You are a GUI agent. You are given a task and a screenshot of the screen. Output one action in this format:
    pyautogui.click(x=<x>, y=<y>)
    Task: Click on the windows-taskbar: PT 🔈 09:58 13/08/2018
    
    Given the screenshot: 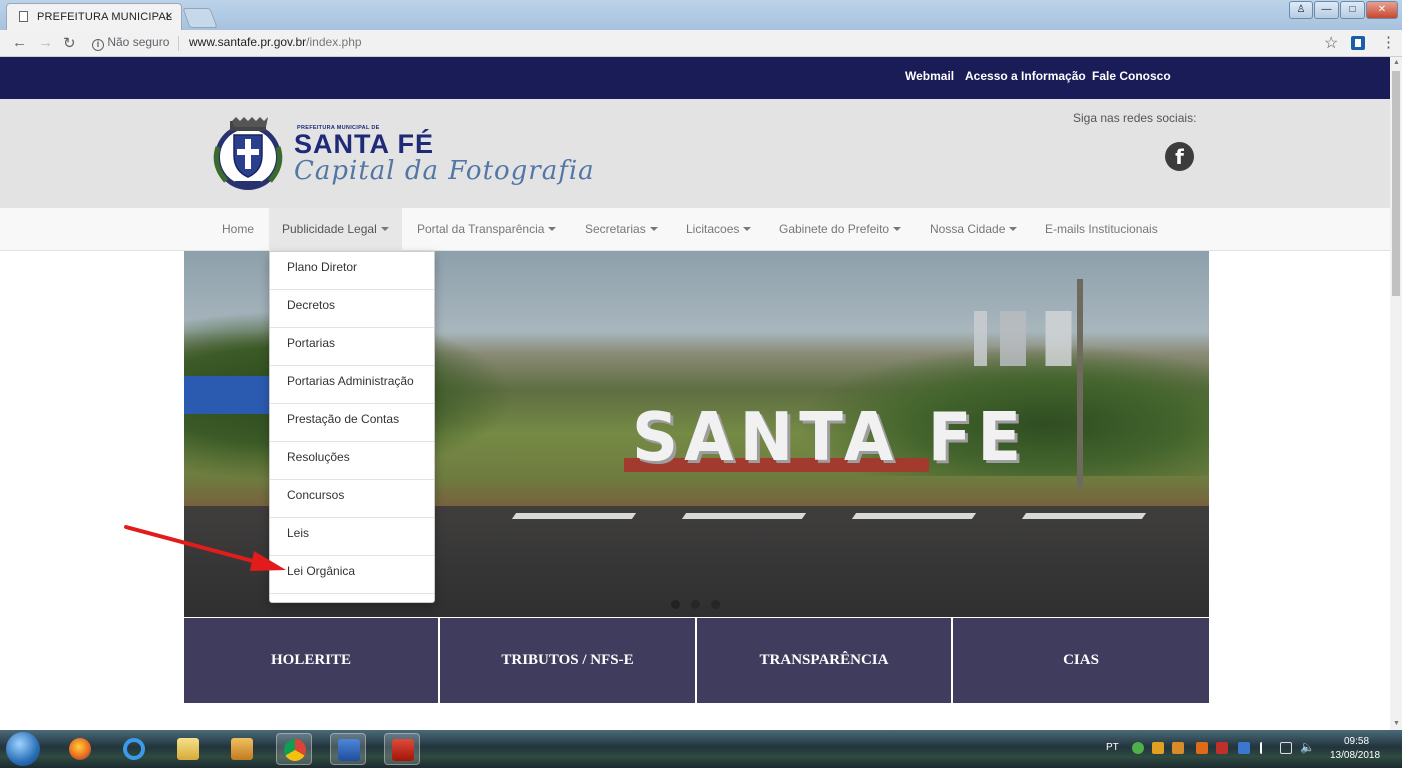 What is the action you would take?
    pyautogui.click(x=701, y=749)
    